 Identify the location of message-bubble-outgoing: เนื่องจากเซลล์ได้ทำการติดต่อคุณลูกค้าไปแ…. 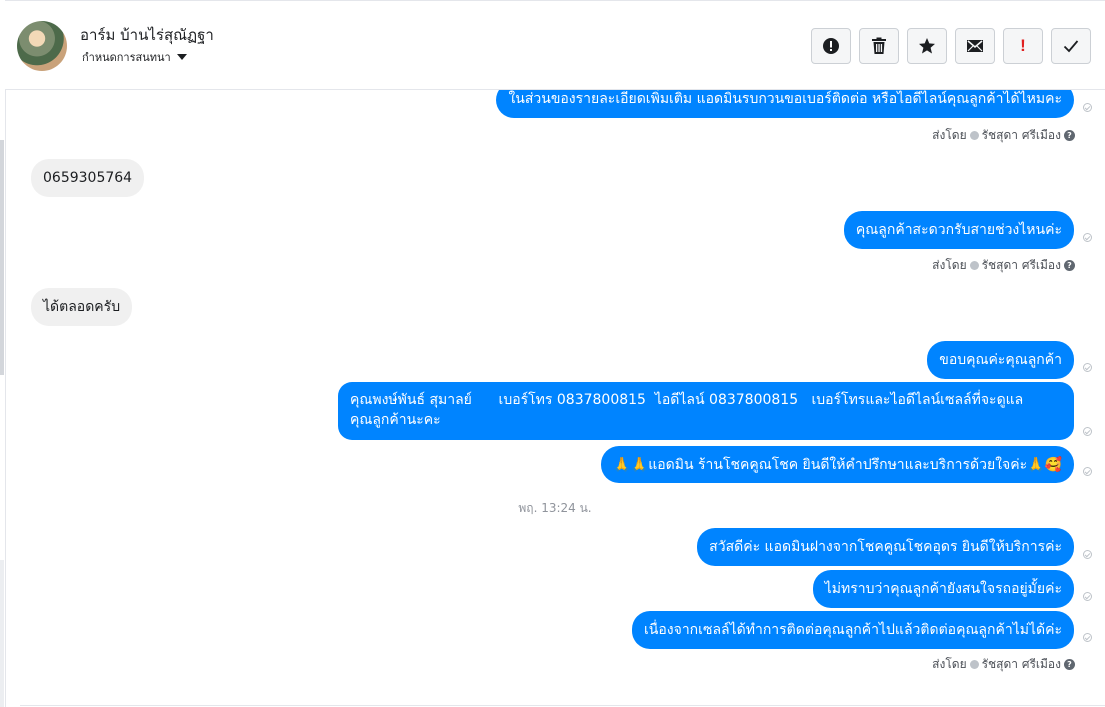
(853, 630).